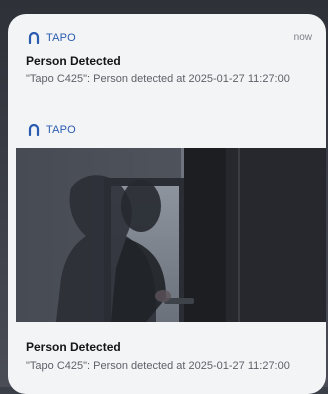 This screenshot has height=394, width=328. I want to click on notification-time: now, so click(302, 37).